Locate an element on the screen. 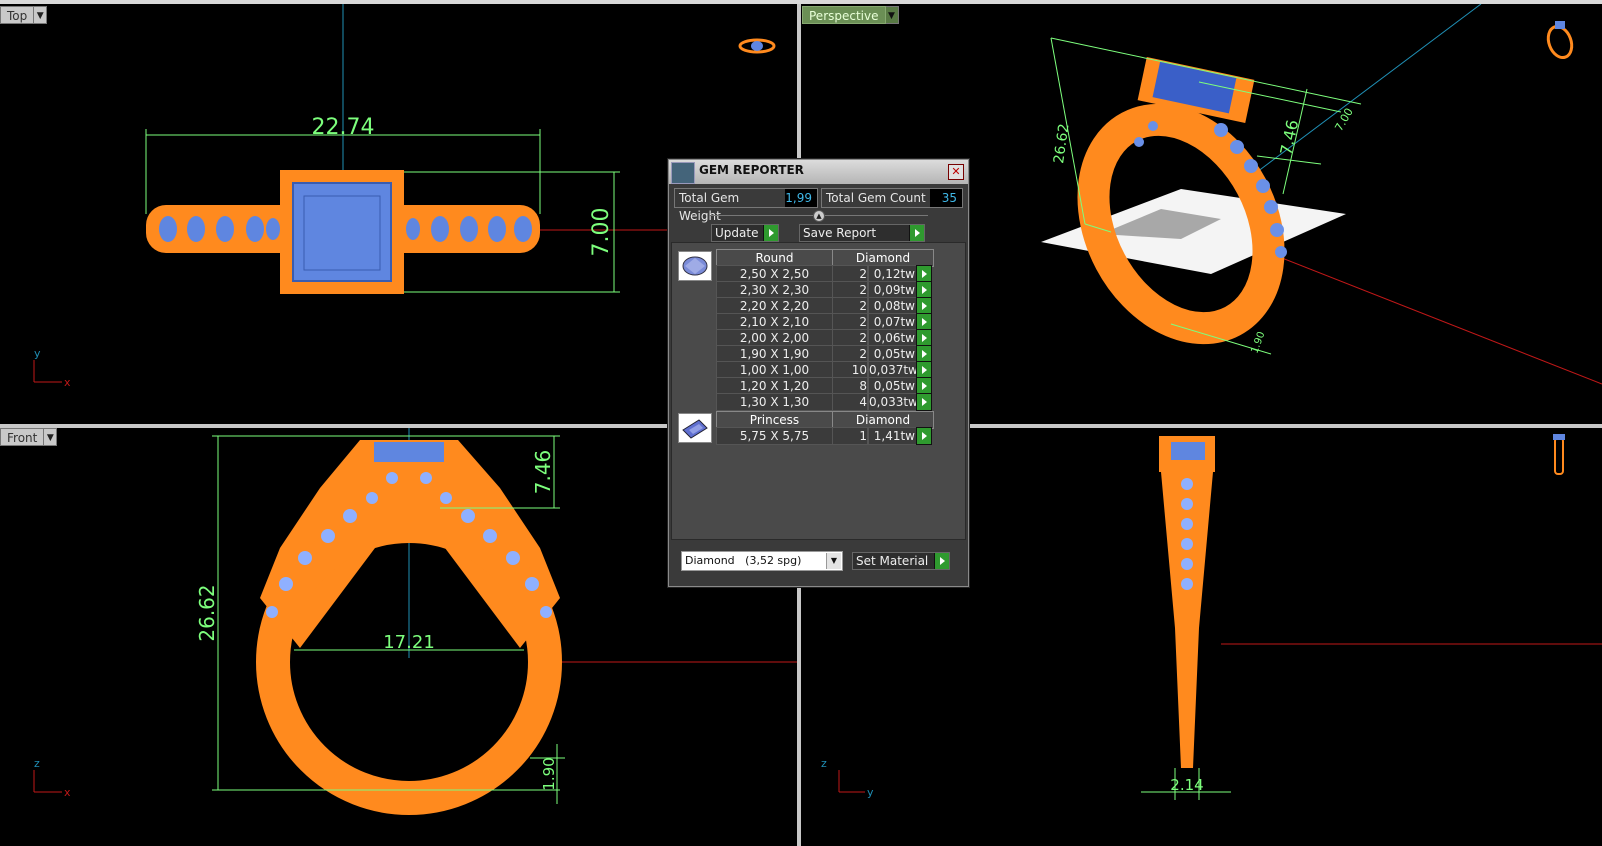 Image resolution: width=1602 pixels, height=846 pixels. chevron-up-icon: ▲ is located at coordinates (819, 216).